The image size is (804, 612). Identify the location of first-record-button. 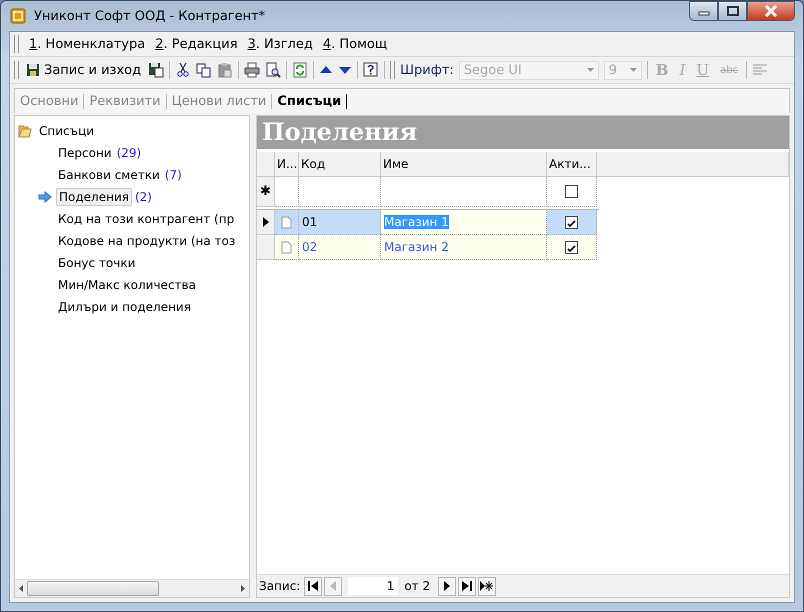
(313, 586).